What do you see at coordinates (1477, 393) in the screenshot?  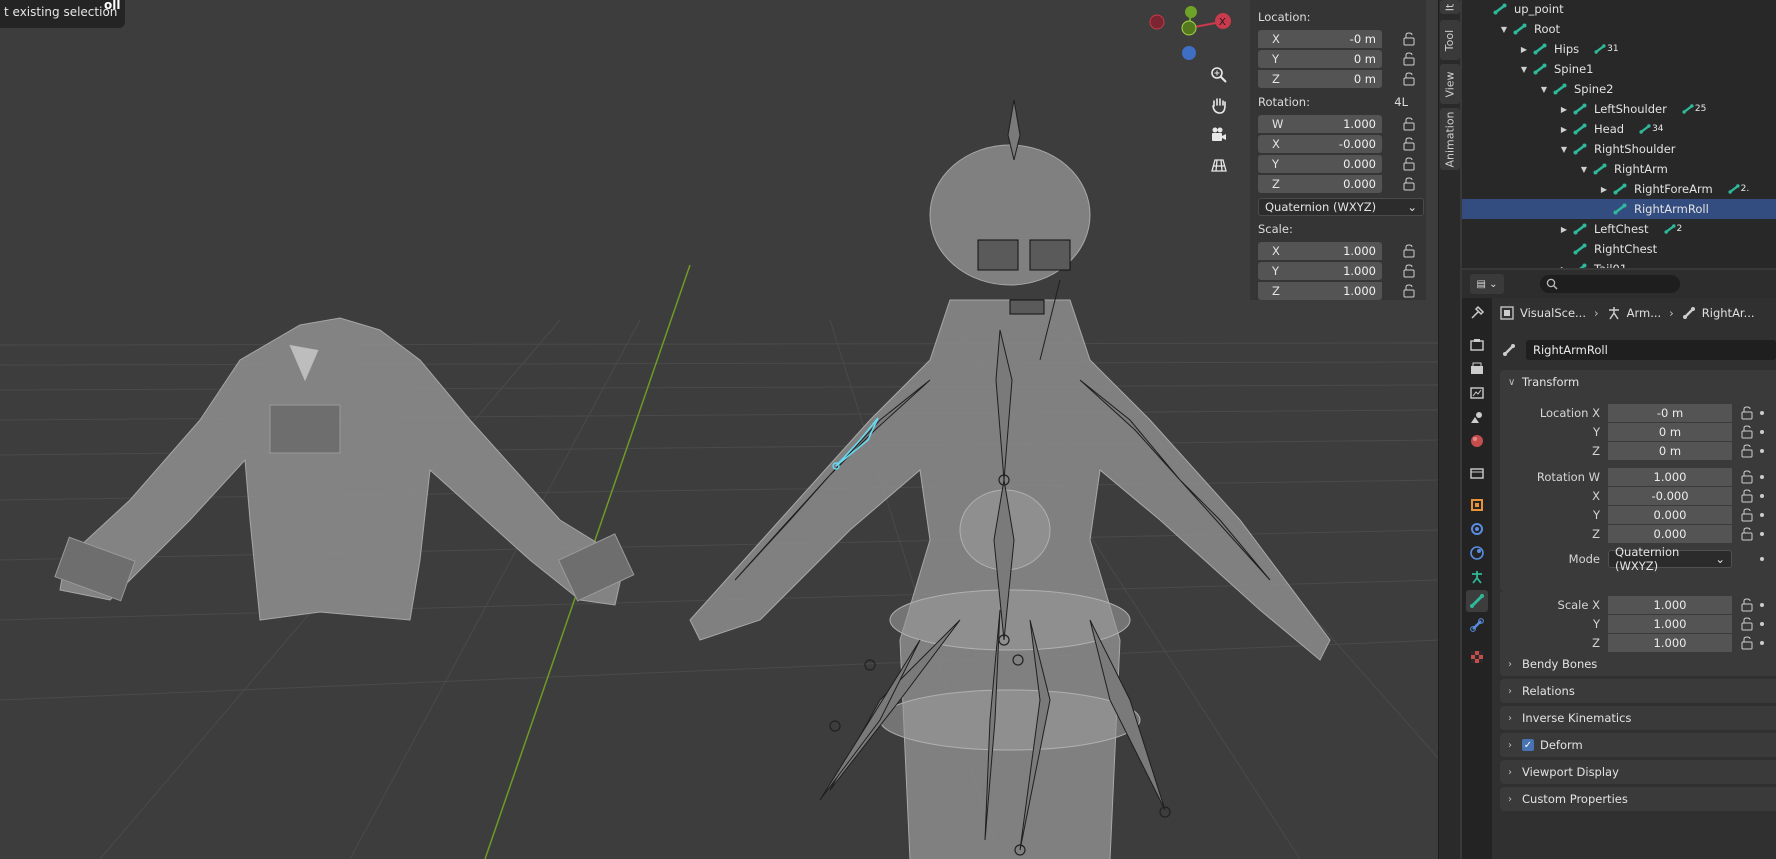 I see `view-layer-icon` at bounding box center [1477, 393].